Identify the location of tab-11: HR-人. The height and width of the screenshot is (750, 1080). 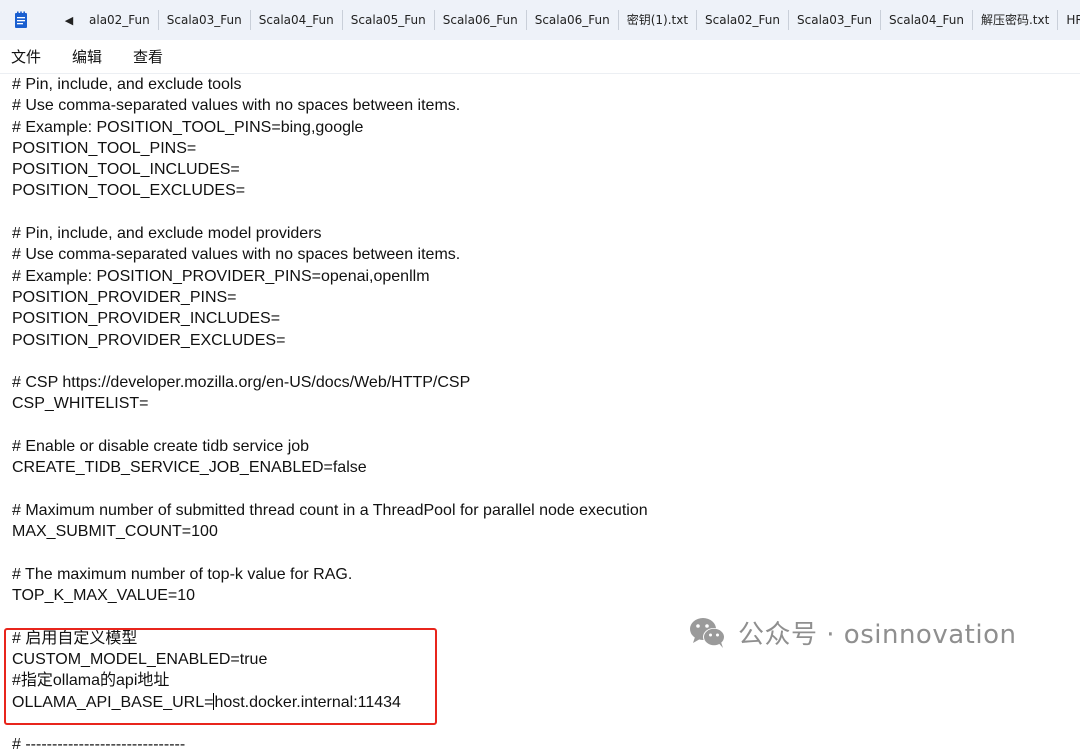
(1069, 20).